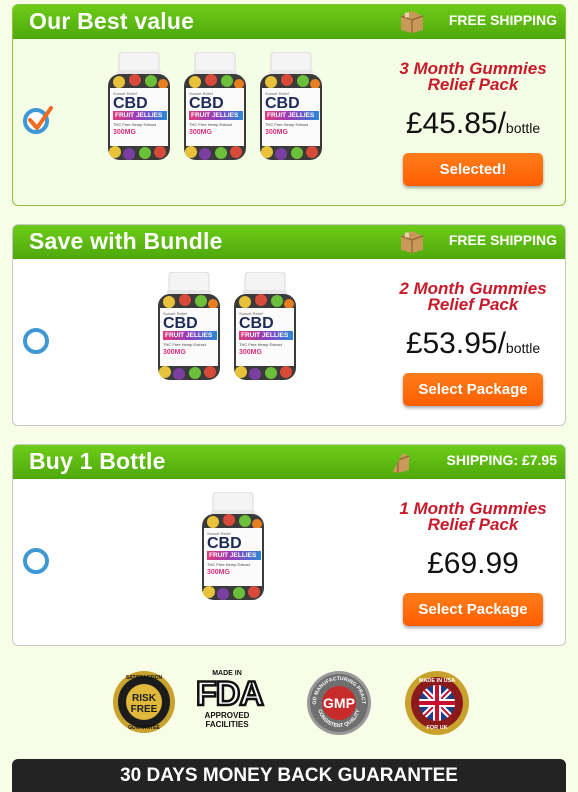 The height and width of the screenshot is (792, 578). Describe the element at coordinates (437, 703) in the screenshot. I see `made-in-usa-badge: MADE IN USA FOR UK` at that location.